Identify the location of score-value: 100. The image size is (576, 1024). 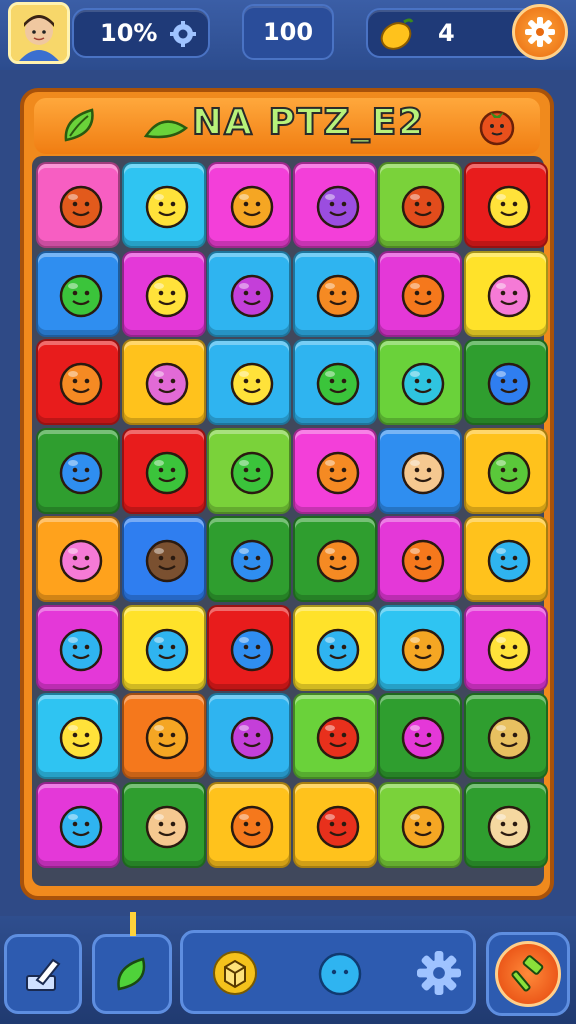
(288, 32).